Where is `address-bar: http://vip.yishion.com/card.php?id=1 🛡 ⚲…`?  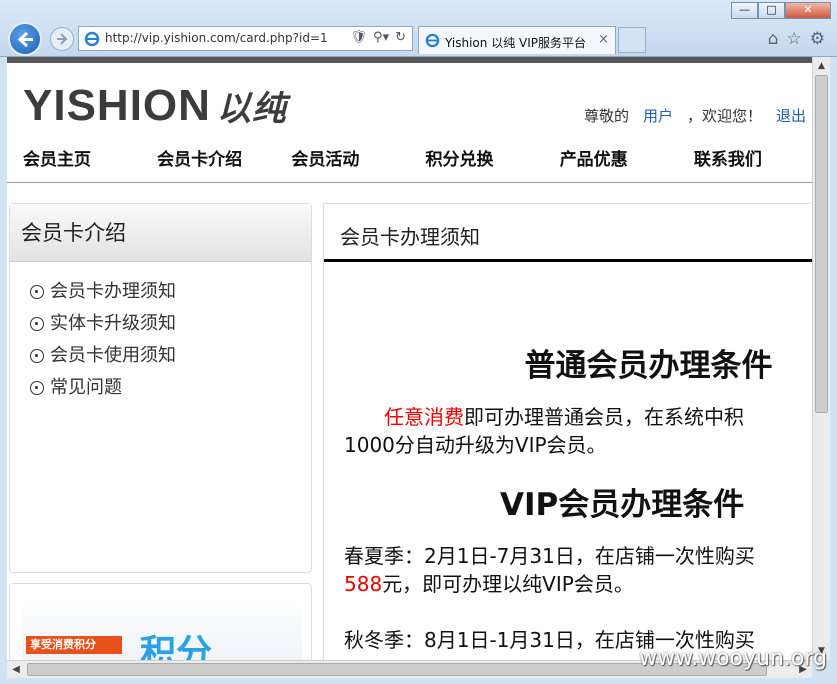
address-bar: http://vip.yishion.com/card.php?id=1 🛡 ⚲… is located at coordinates (245, 38).